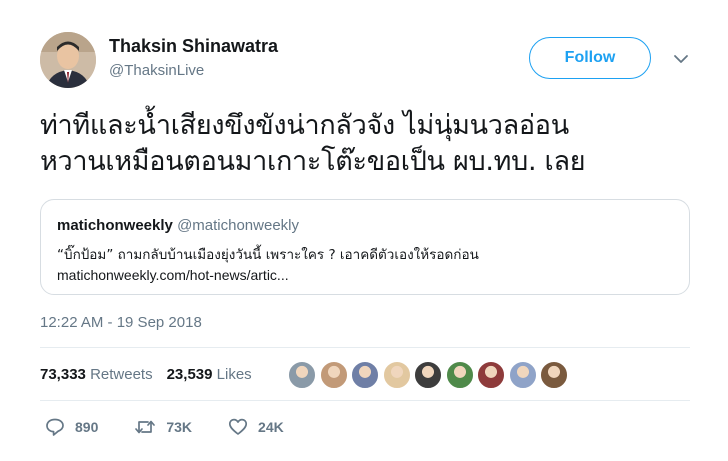  I want to click on likes-label: Likes, so click(234, 374).